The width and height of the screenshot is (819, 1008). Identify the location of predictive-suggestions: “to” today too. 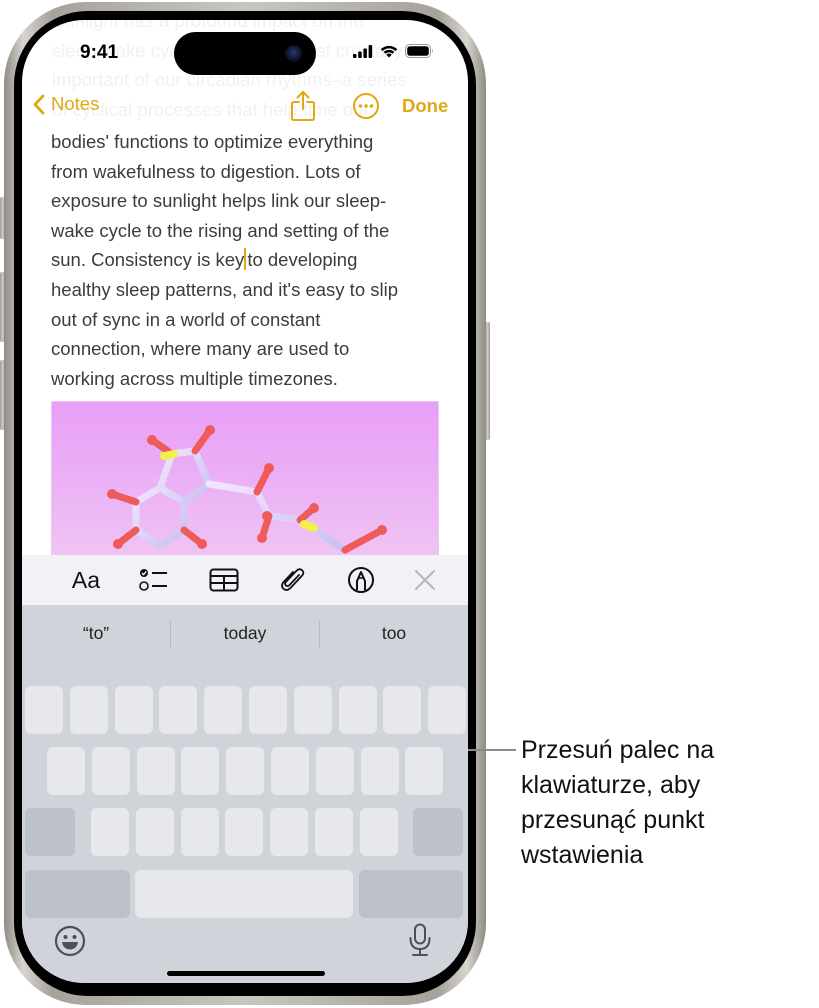
(245, 634).